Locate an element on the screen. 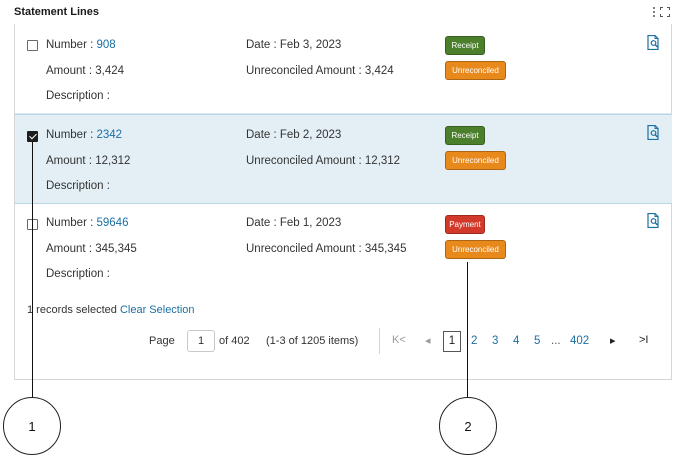  page-button: 5 is located at coordinates (537, 341).